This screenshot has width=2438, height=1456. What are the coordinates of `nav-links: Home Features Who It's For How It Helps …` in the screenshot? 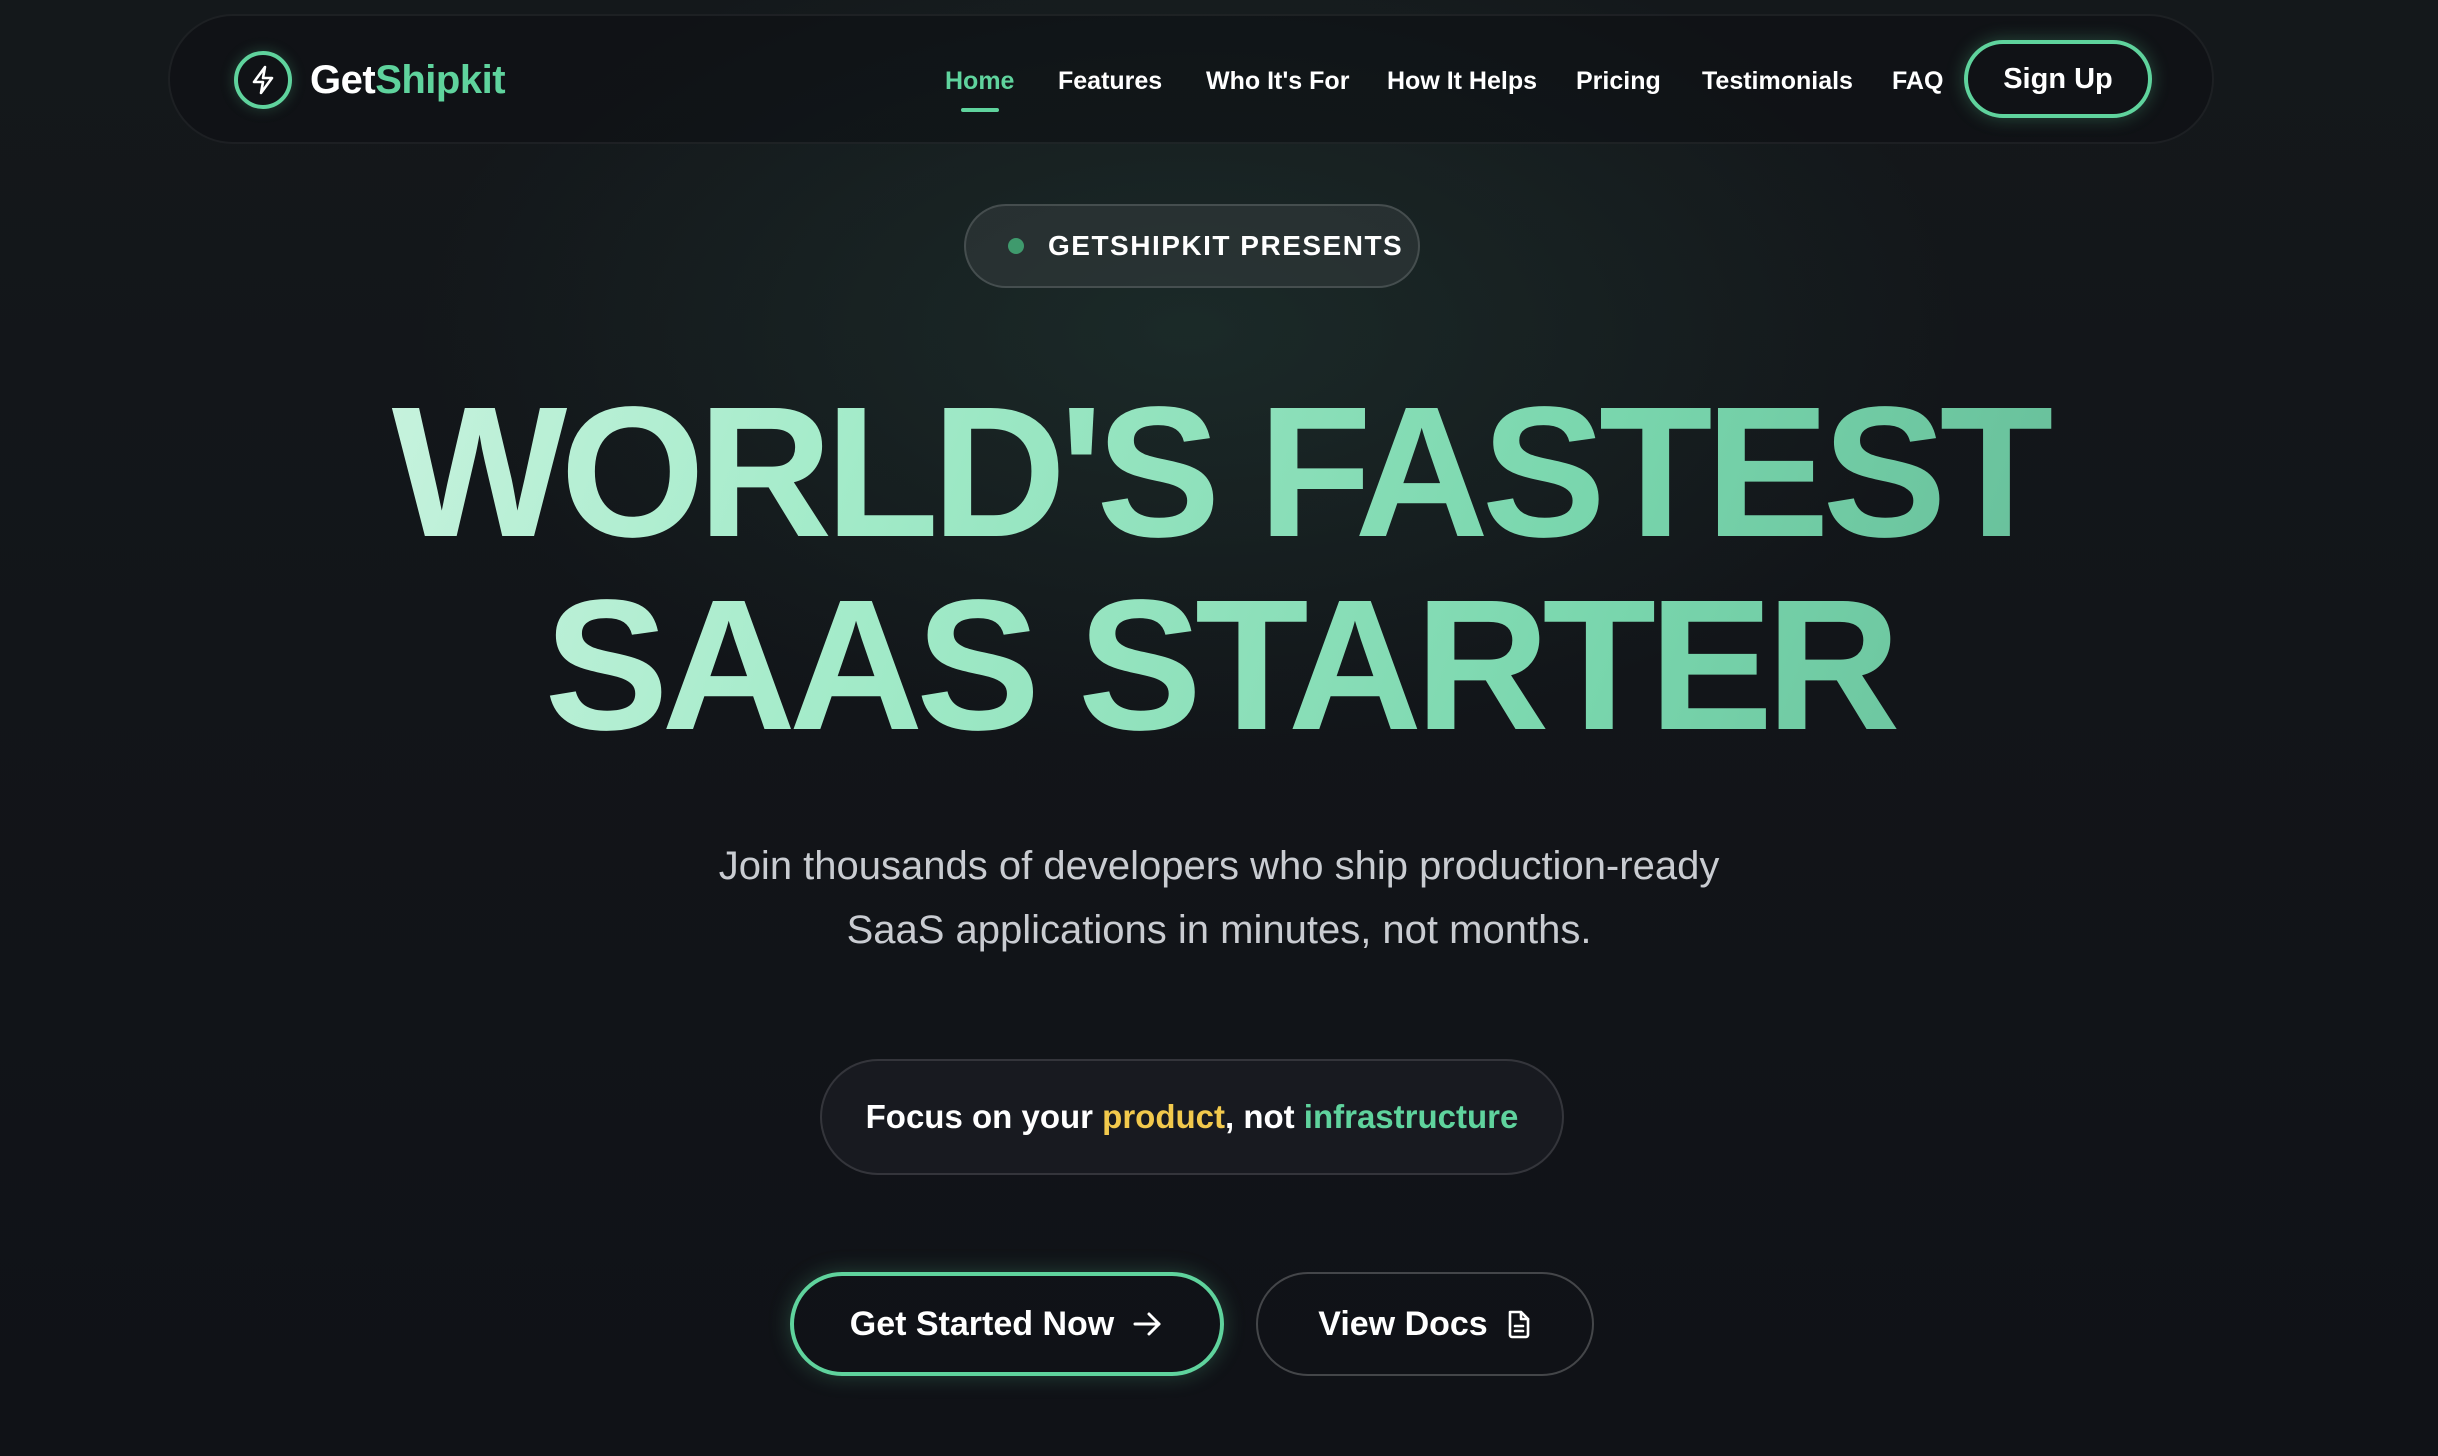 It's located at (1191, 81).